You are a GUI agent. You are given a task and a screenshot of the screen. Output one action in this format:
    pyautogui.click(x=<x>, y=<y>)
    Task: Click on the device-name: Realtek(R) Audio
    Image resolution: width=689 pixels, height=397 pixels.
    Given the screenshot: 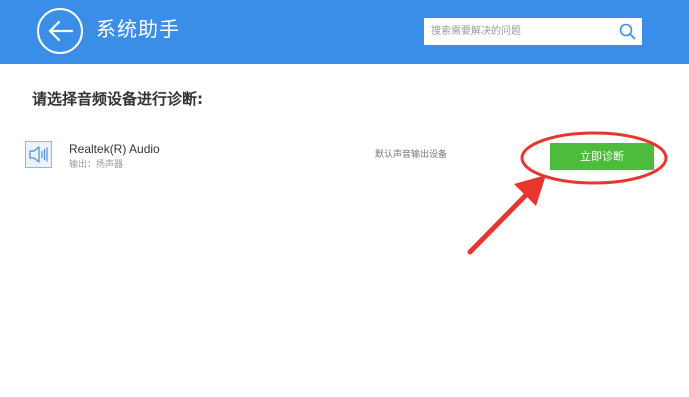 What is the action you would take?
    pyautogui.click(x=114, y=149)
    